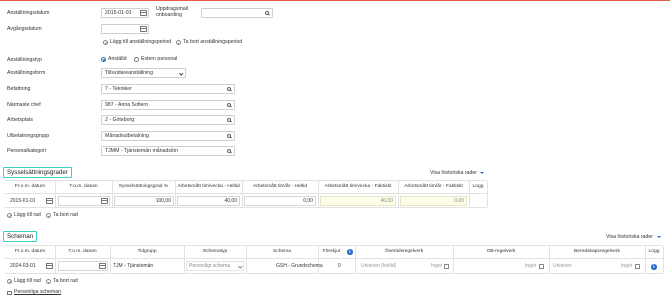 The image size is (670, 300). I want to click on syssel-row-ar-heltid-field: 0,00, so click(280, 201).